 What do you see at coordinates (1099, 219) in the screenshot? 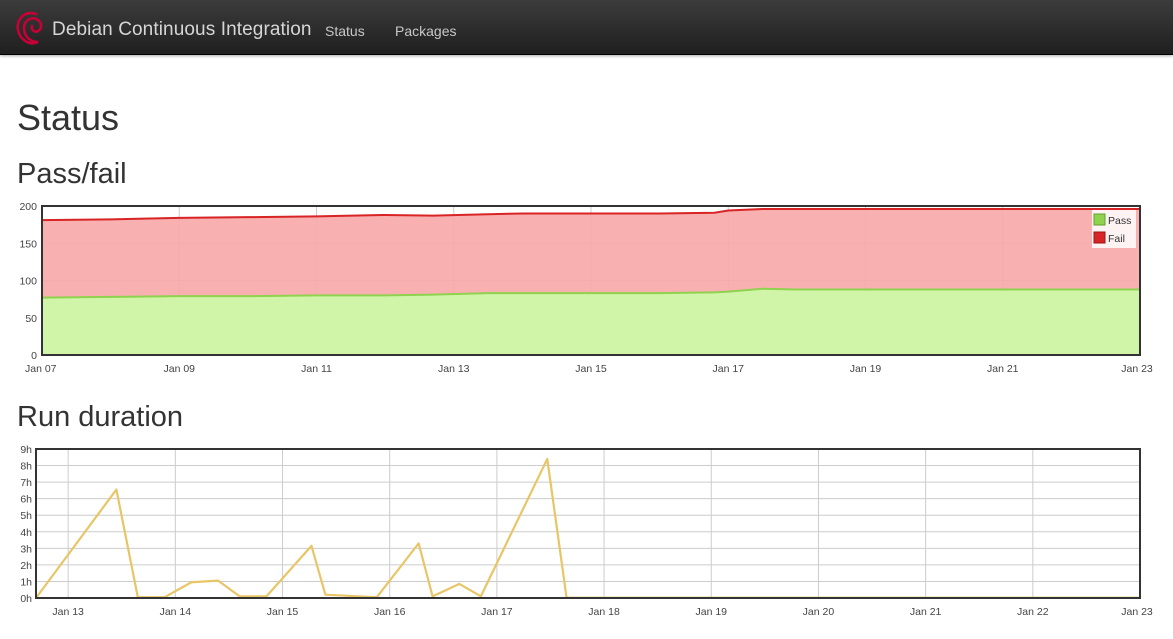
I see `legend-swatch-pass` at bounding box center [1099, 219].